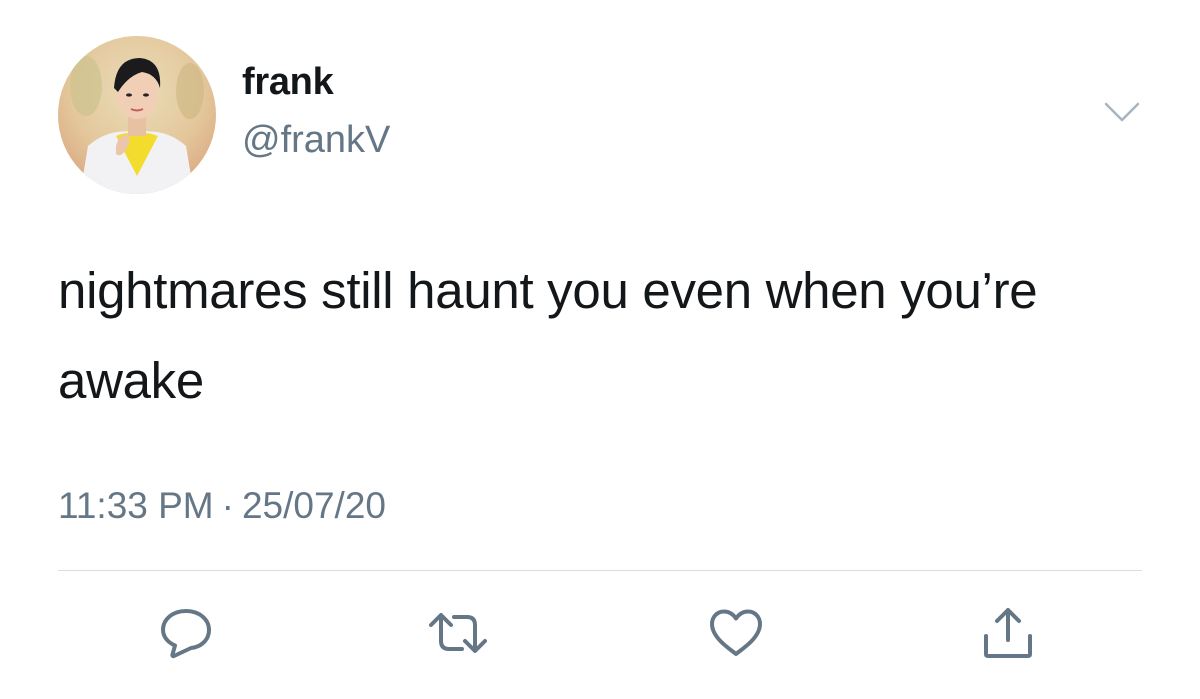  I want to click on heart-icon, so click(736, 632).